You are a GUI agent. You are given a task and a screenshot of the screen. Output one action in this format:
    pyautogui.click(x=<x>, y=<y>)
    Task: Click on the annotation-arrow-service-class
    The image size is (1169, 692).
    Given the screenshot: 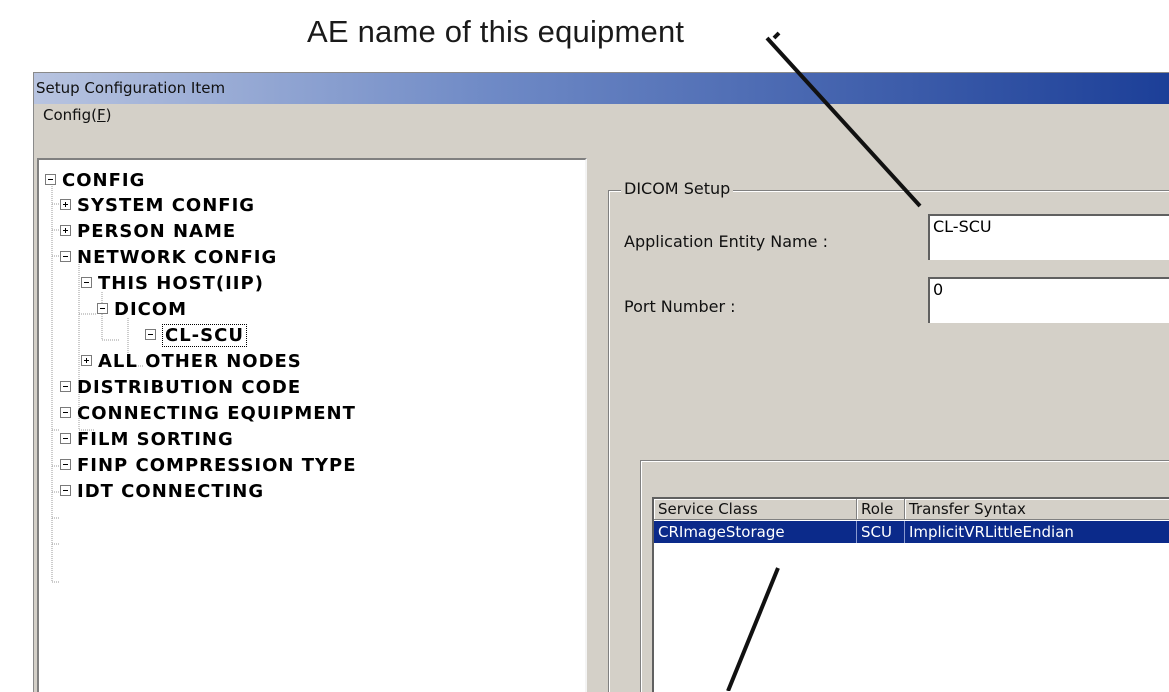 What is the action you would take?
    pyautogui.click(x=753, y=629)
    